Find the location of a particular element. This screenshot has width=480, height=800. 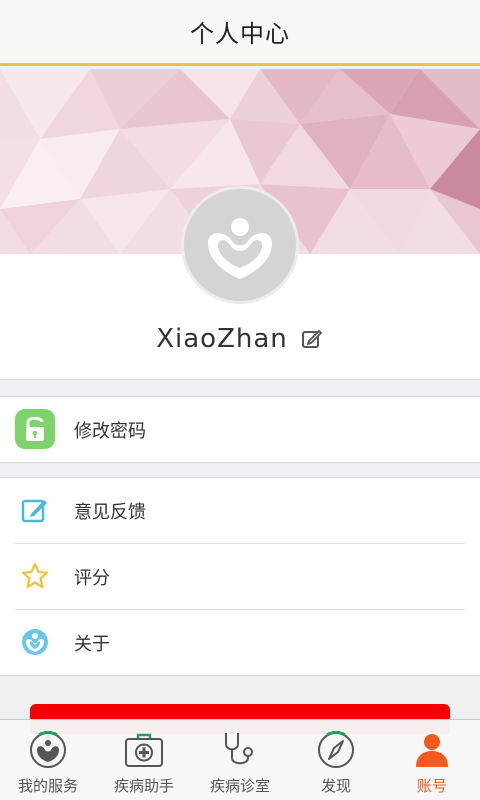

tab-discover: 发现 is located at coordinates (336, 760).